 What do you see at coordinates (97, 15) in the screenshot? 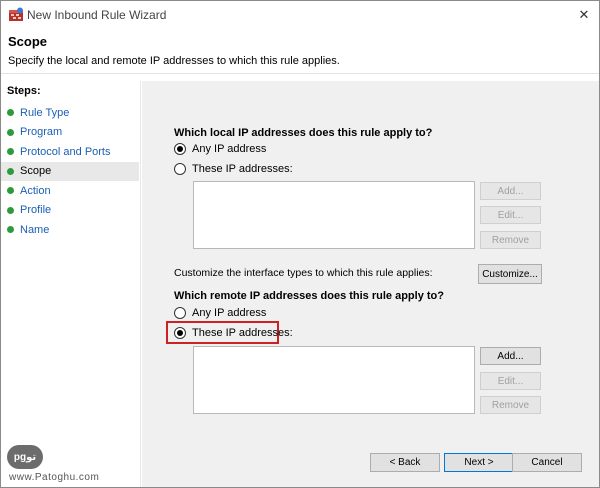
I see `window-title: New Inbound Rule Wizard` at bounding box center [97, 15].